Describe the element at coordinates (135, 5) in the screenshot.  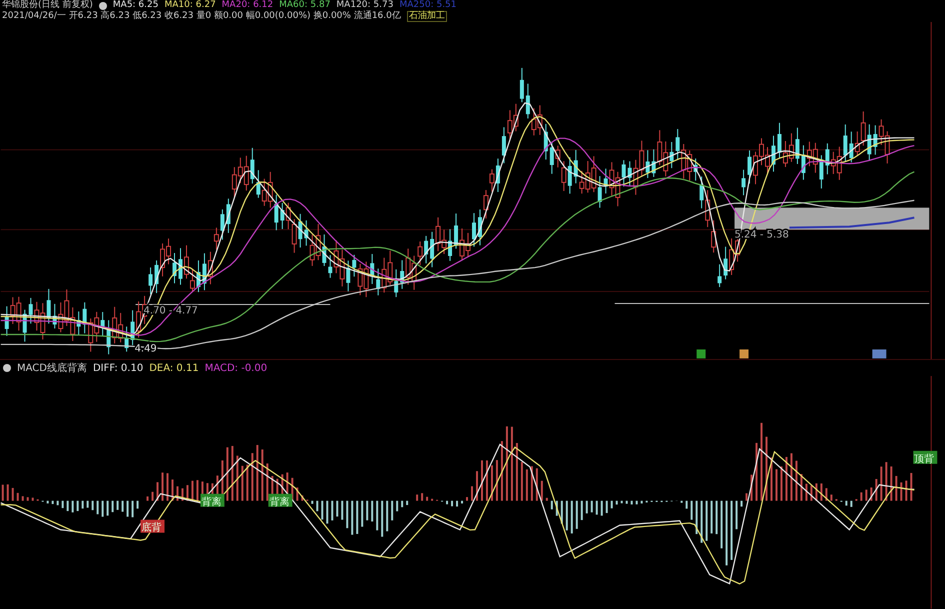
I see `moving-average-reading: MA5: 6.25` at that location.